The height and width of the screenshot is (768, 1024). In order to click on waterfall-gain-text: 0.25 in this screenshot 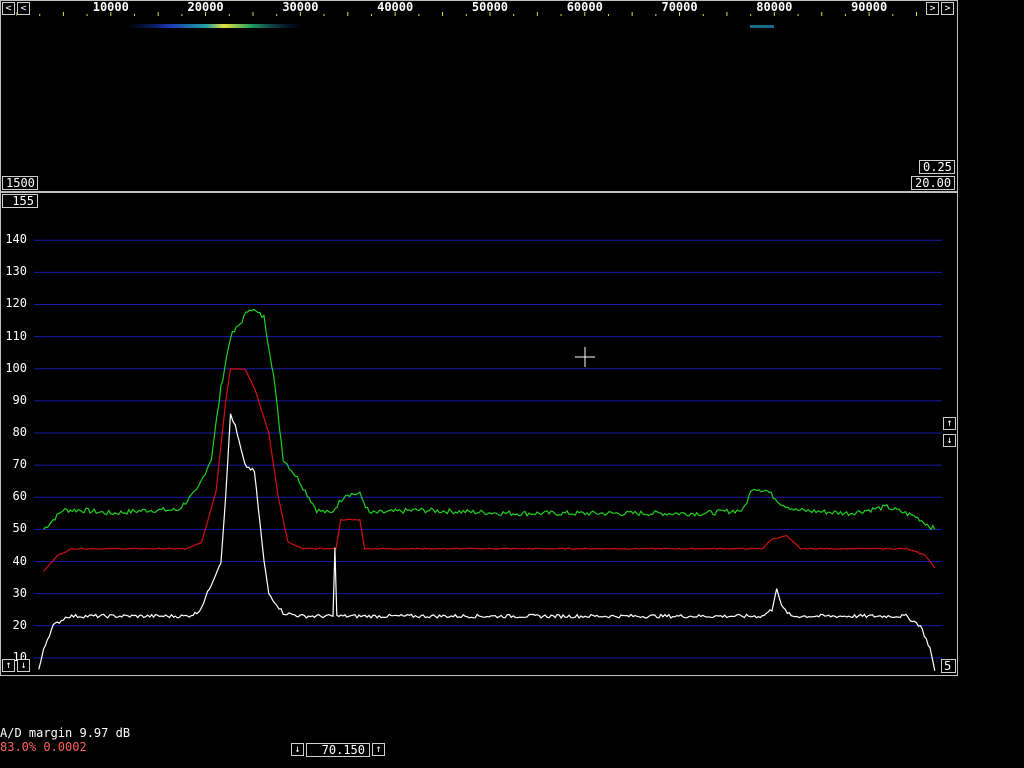, I will do `click(937, 167)`.